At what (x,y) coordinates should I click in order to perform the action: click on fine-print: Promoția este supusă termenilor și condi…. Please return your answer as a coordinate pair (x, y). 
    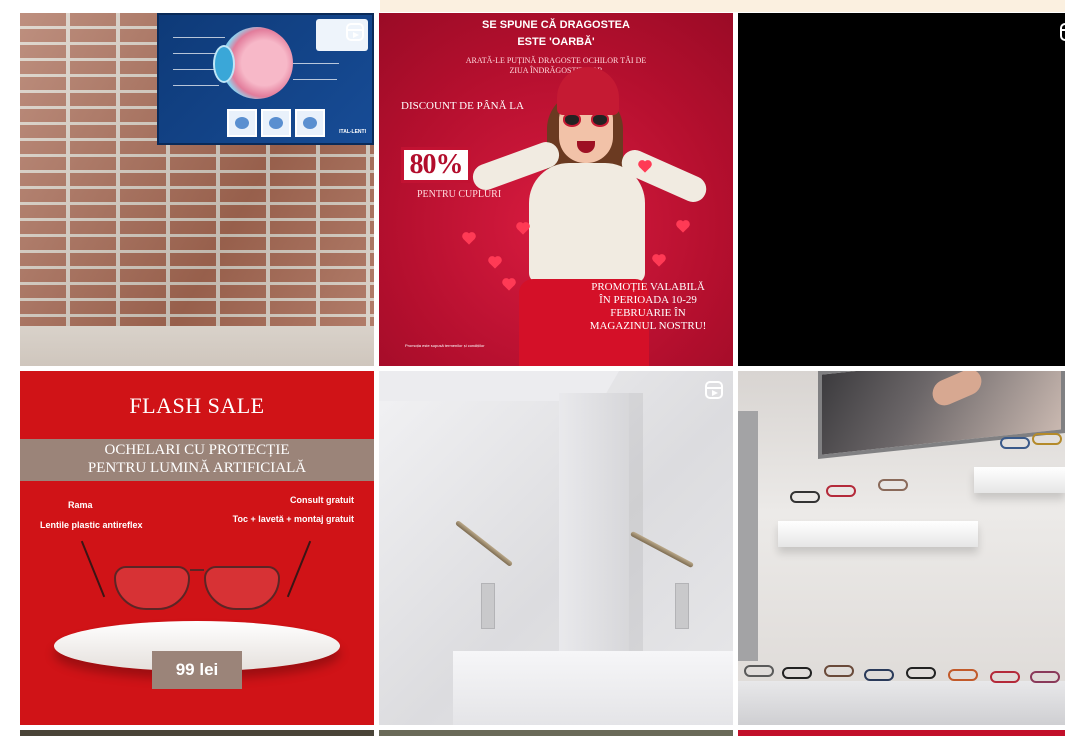
    Looking at the image, I should click on (445, 345).